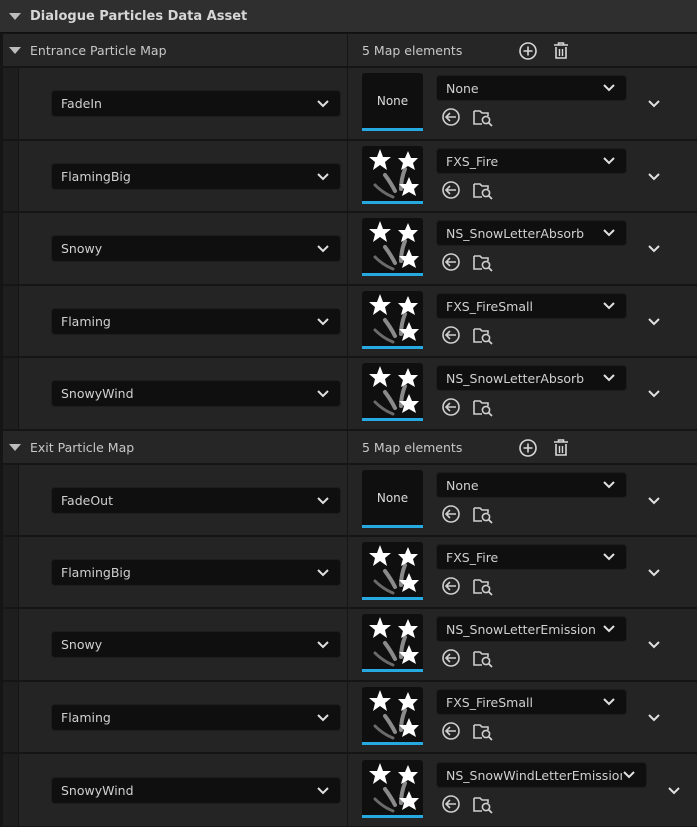  What do you see at coordinates (472, 557) in the screenshot?
I see `asset-label: FXS_Fire` at bounding box center [472, 557].